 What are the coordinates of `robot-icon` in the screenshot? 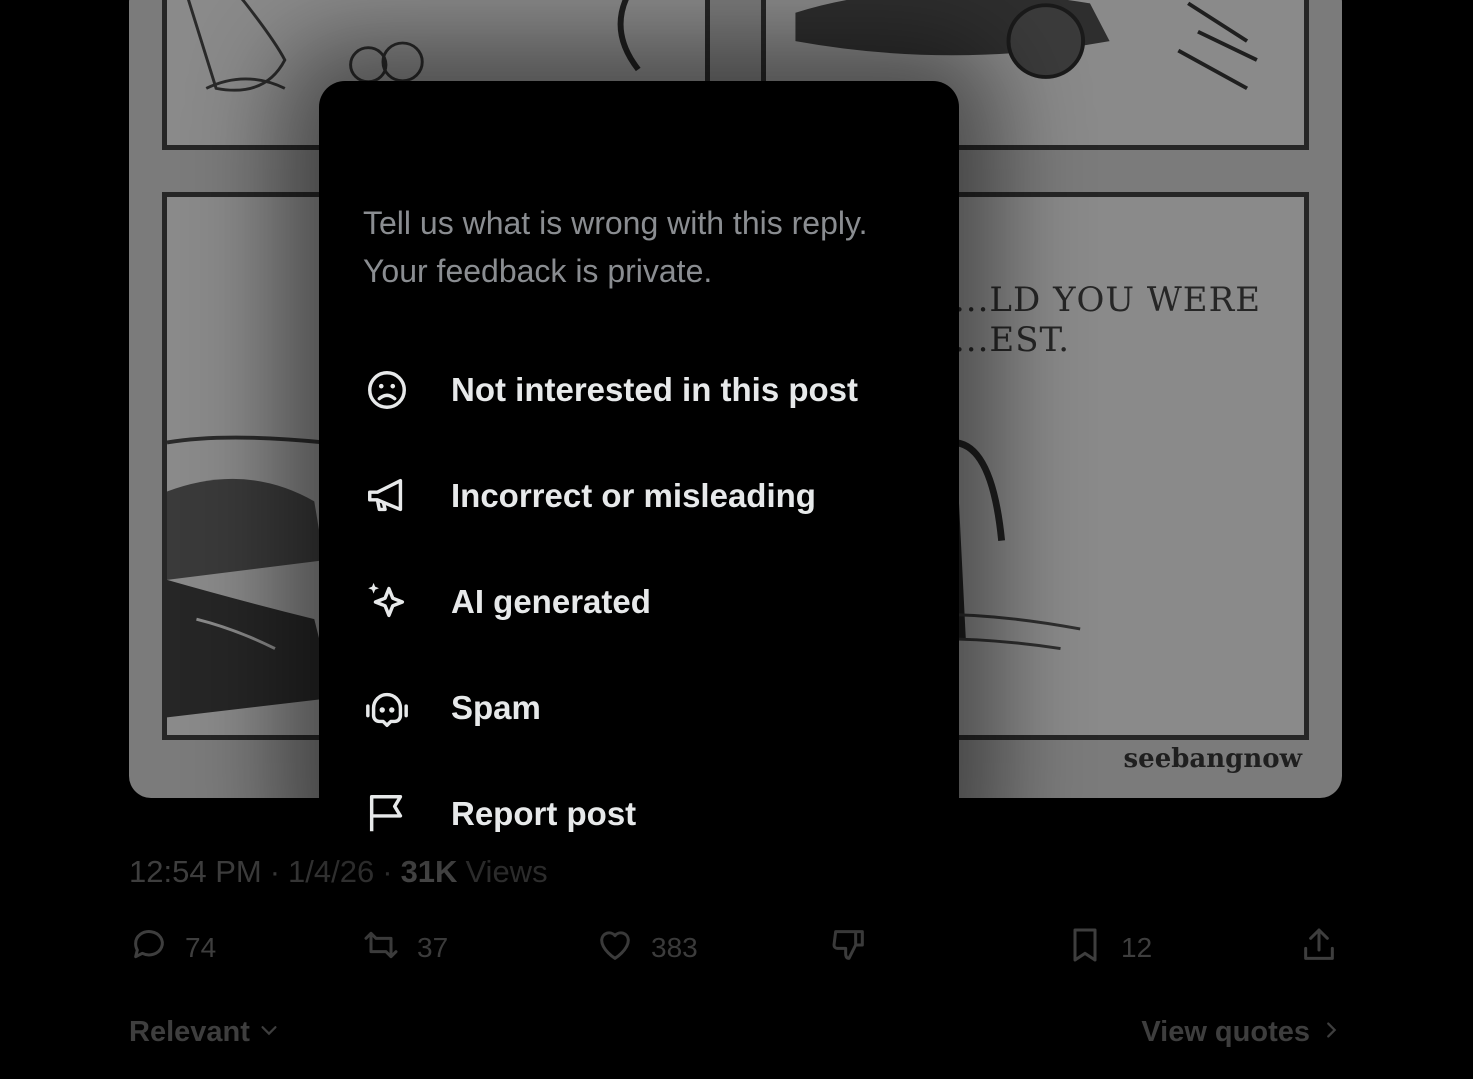 It's located at (387, 708).